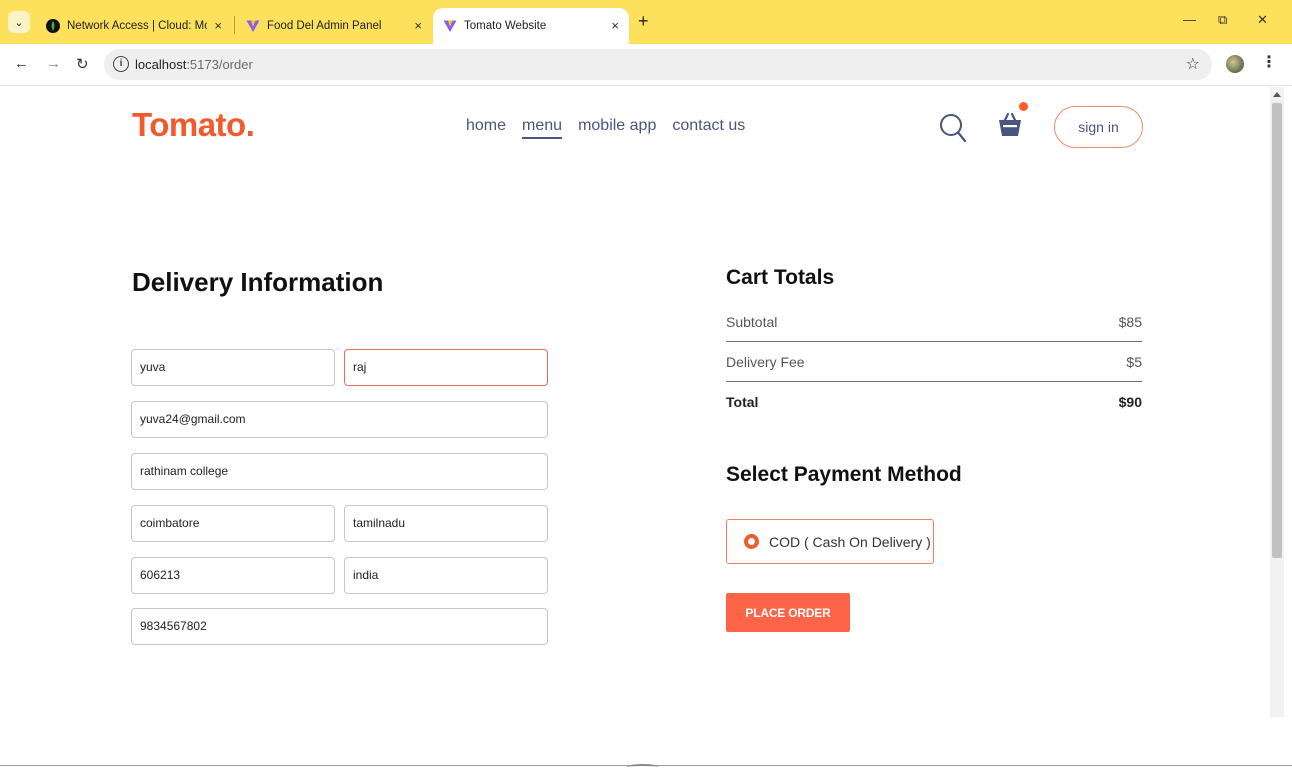  I want to click on zip-code-input: 606213, so click(233, 575).